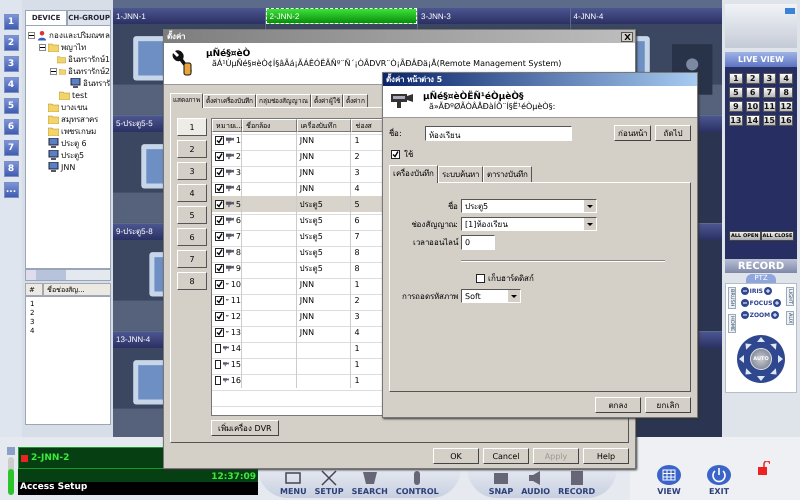 The width and height of the screenshot is (800, 500). Describe the element at coordinates (434, 224) in the screenshot. I see `field-label: ช่องสัญญาณ:` at that location.